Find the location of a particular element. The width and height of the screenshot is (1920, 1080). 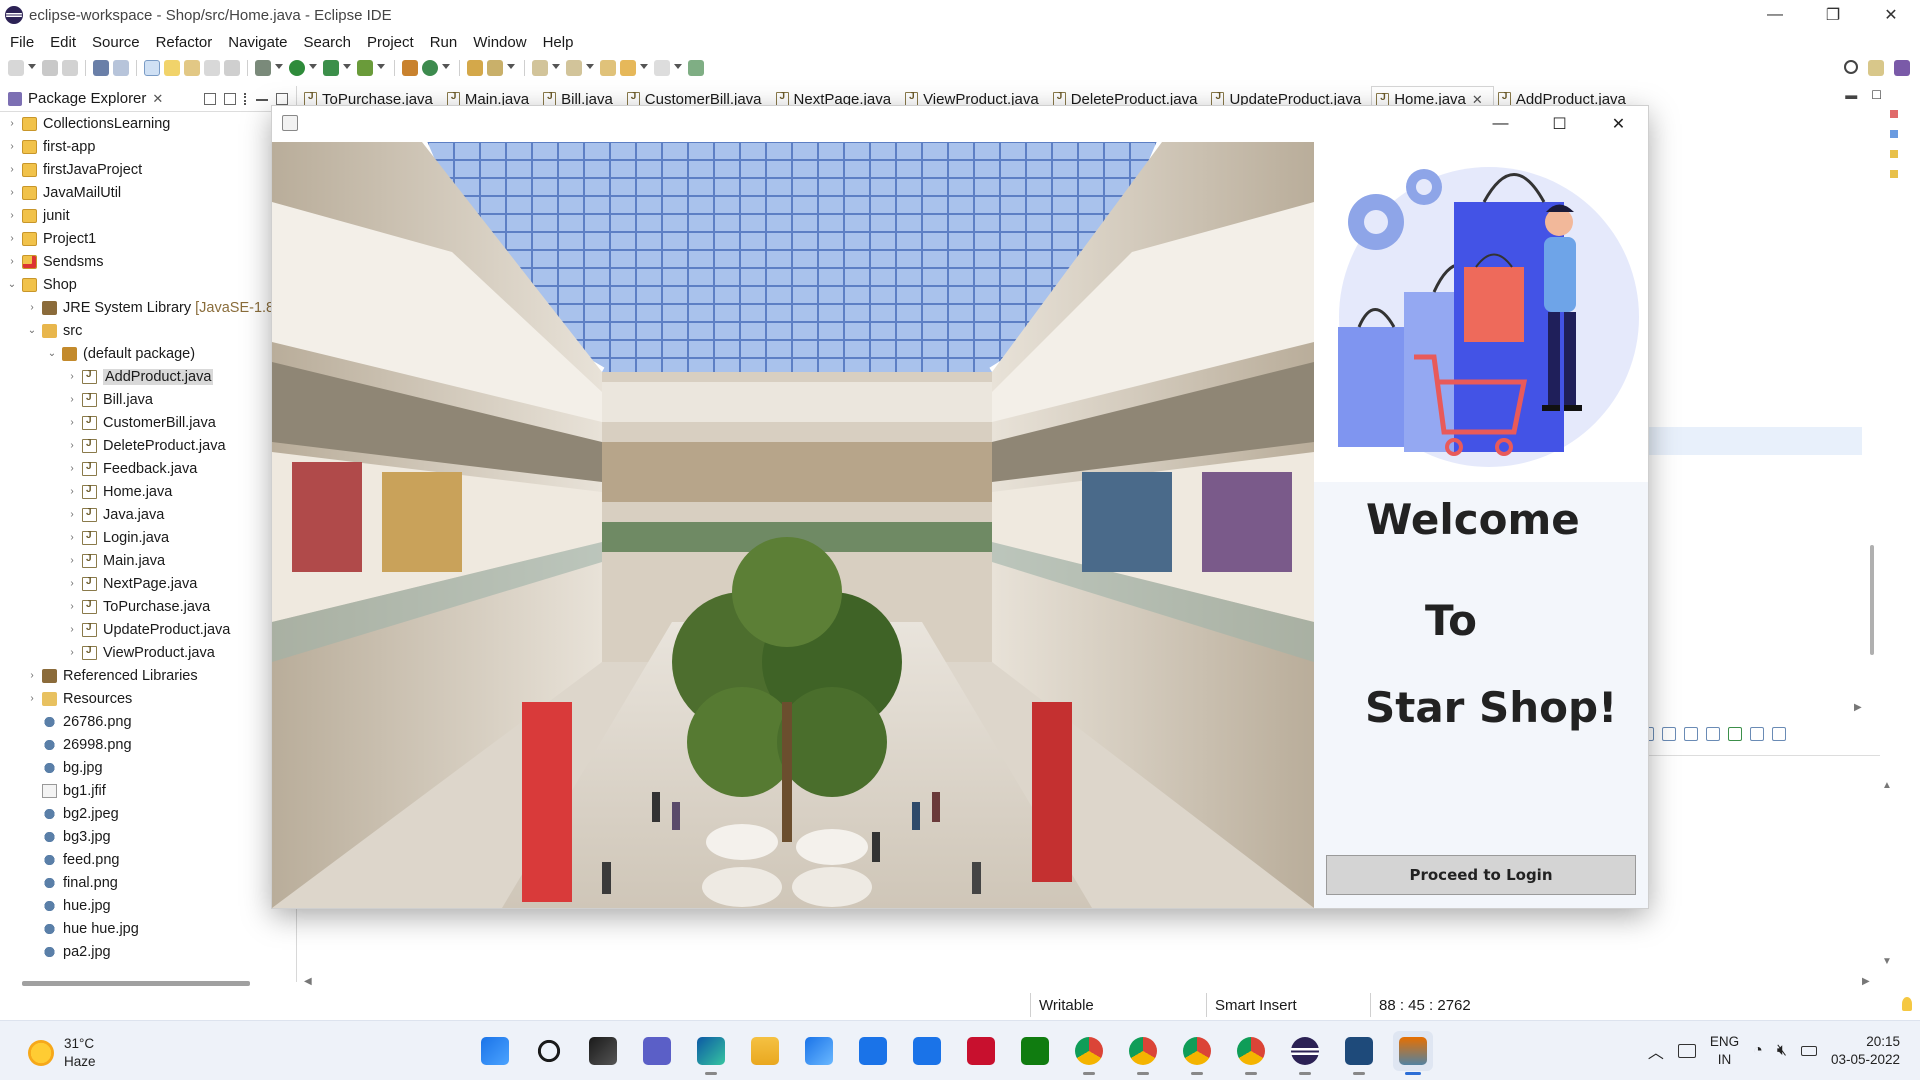

open-type-icon is located at coordinates (475, 68).